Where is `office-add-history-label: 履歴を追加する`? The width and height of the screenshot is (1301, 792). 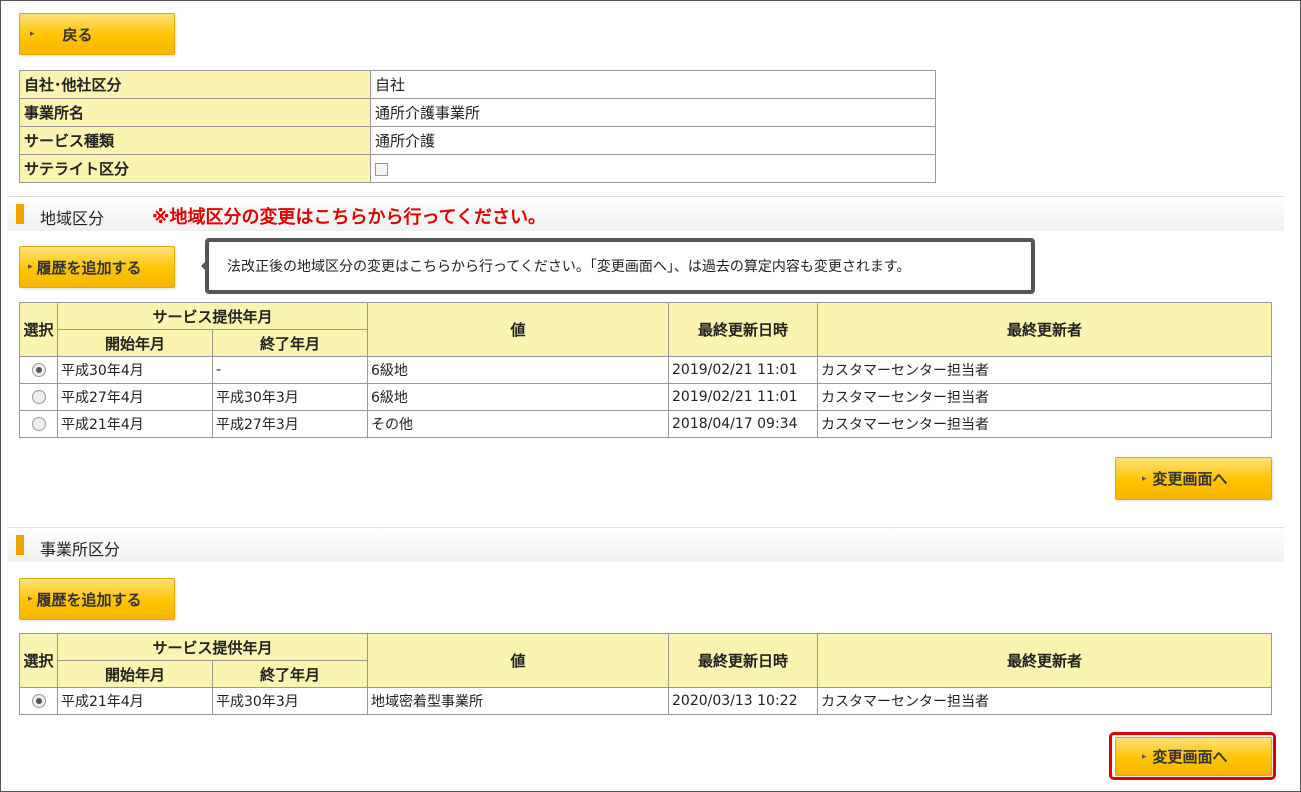
office-add-history-label: 履歴を追加する is located at coordinates (89, 599).